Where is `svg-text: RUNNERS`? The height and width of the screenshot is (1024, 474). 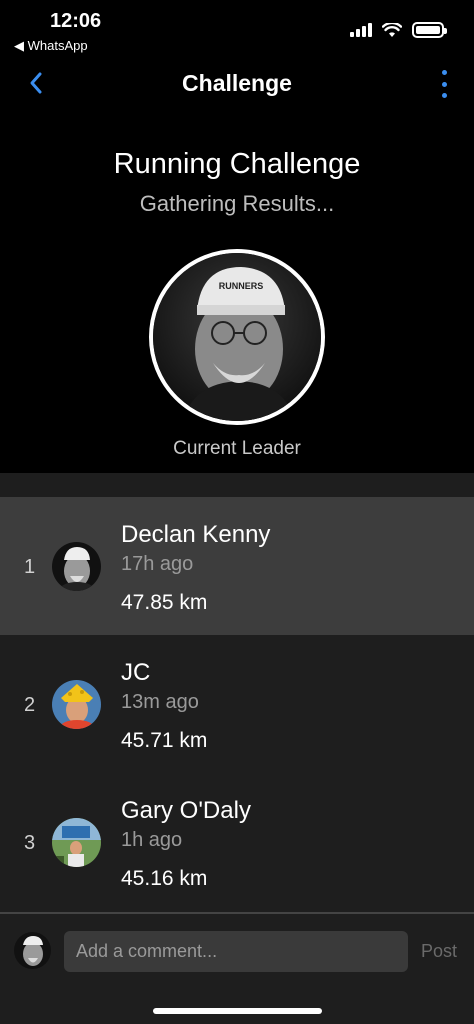 svg-text: RUNNERS is located at coordinates (241, 286).